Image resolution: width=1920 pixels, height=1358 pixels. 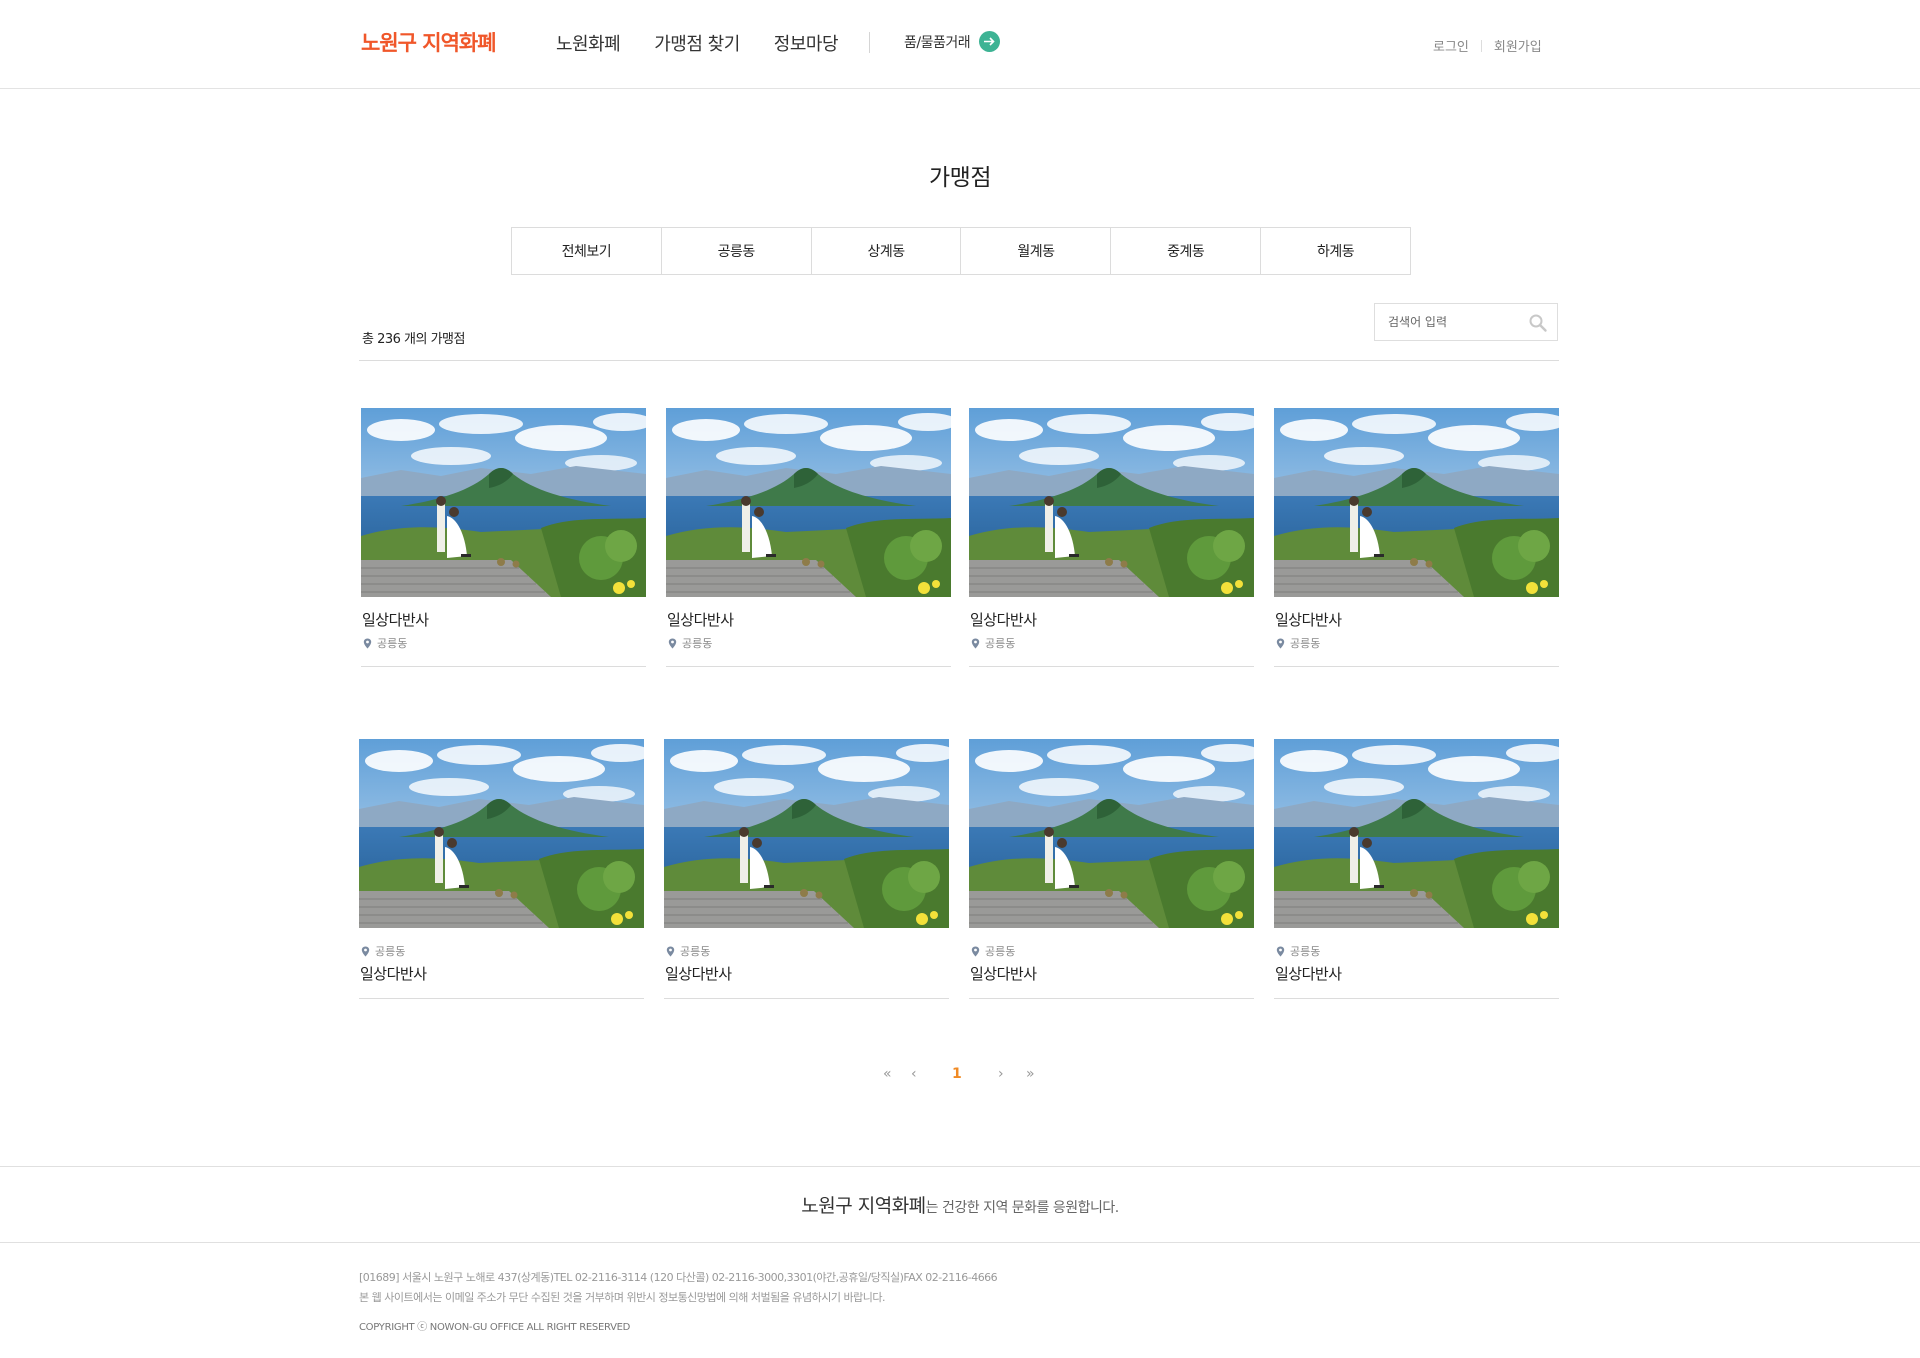 What do you see at coordinates (806, 43) in the screenshot?
I see `nav-item-info: 정보마당` at bounding box center [806, 43].